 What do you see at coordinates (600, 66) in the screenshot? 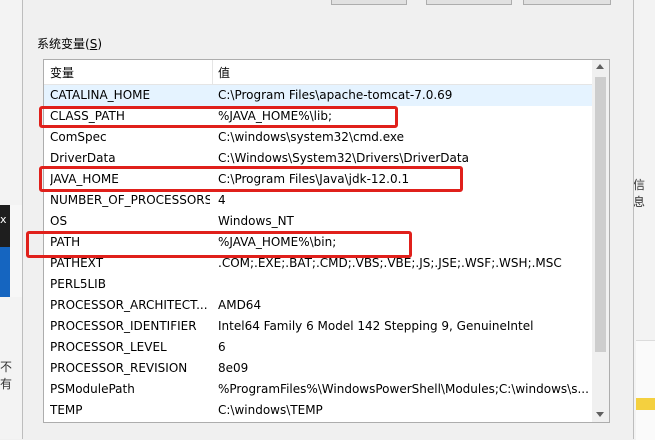
I see `scroll-up-icon` at bounding box center [600, 66].